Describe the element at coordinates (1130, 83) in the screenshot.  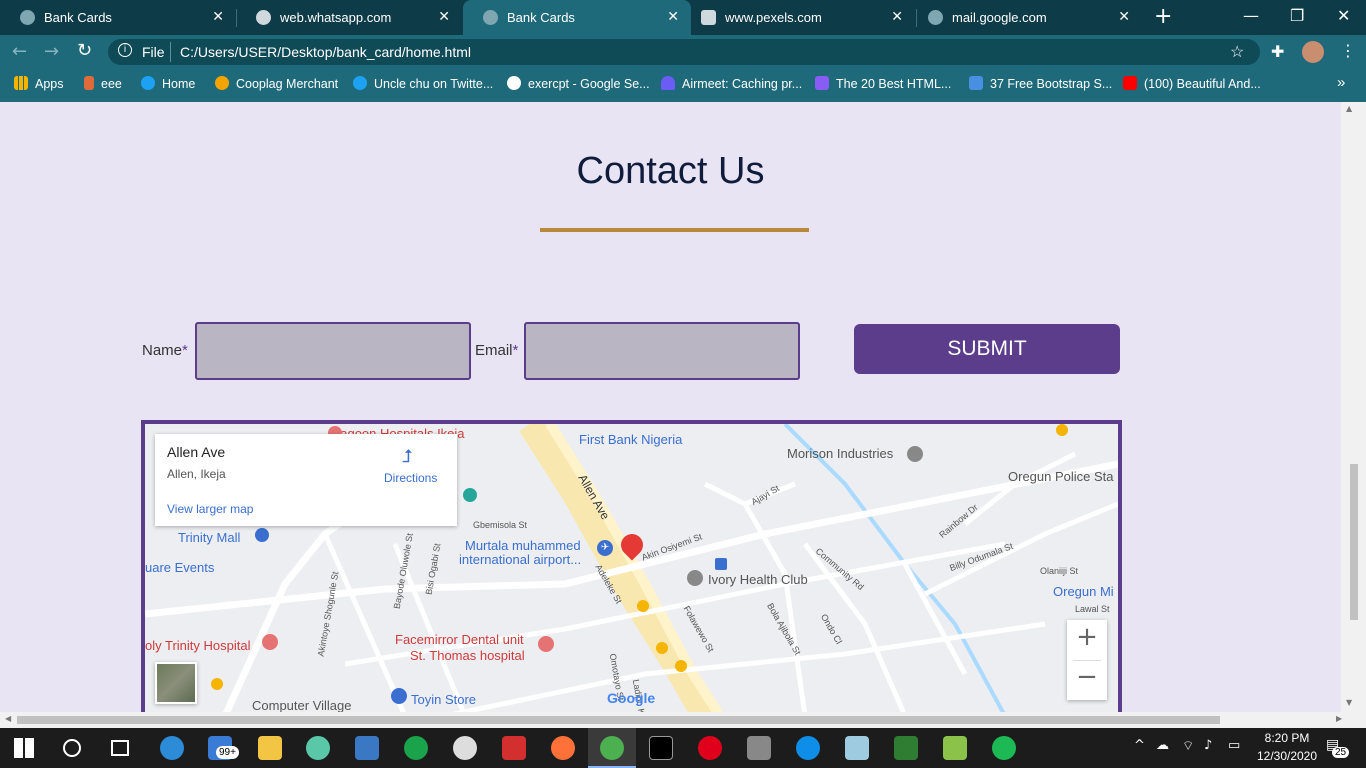
I see `youtube-icon` at that location.